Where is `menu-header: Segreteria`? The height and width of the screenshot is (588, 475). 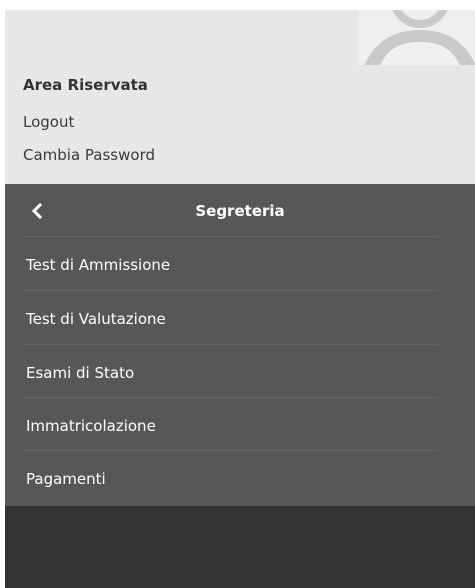
menu-header: Segreteria is located at coordinates (240, 210).